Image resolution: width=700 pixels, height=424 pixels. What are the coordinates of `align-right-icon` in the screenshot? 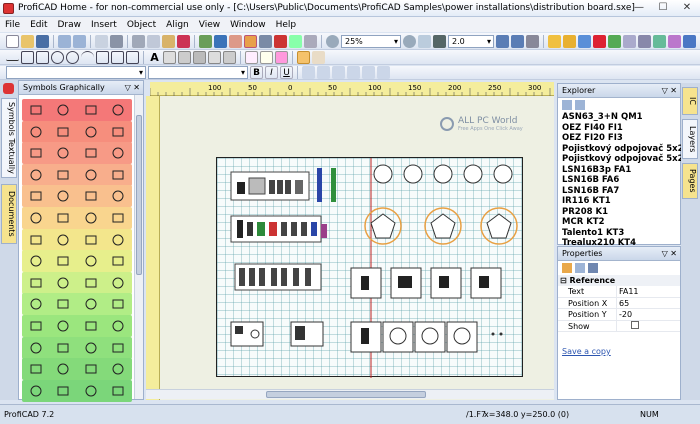 It's located at (353, 72).